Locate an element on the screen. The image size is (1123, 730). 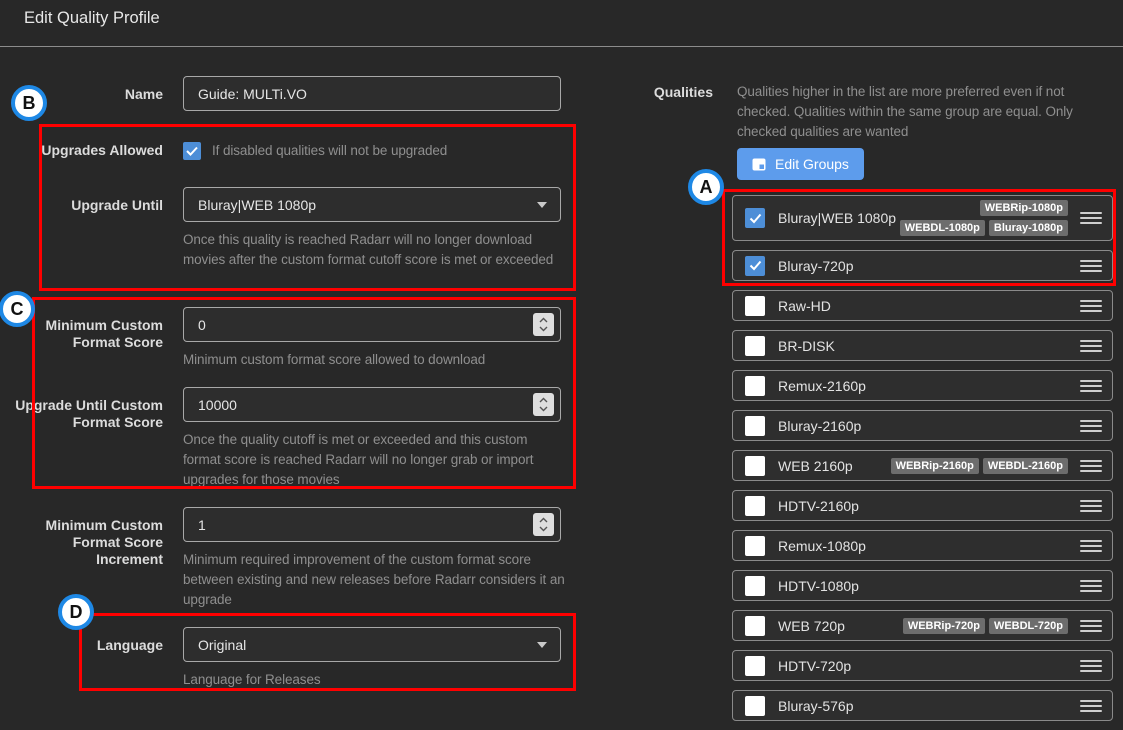
quality-name: BR-DISK is located at coordinates (806, 345).